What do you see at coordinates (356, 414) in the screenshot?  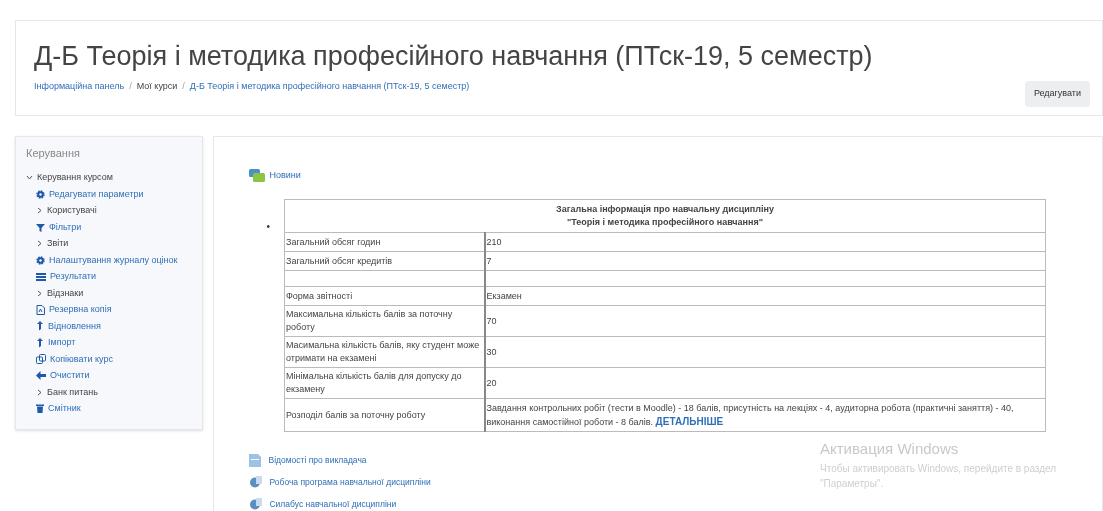 I see `table-cell: Розподіл балів за поточну роботу` at bounding box center [356, 414].